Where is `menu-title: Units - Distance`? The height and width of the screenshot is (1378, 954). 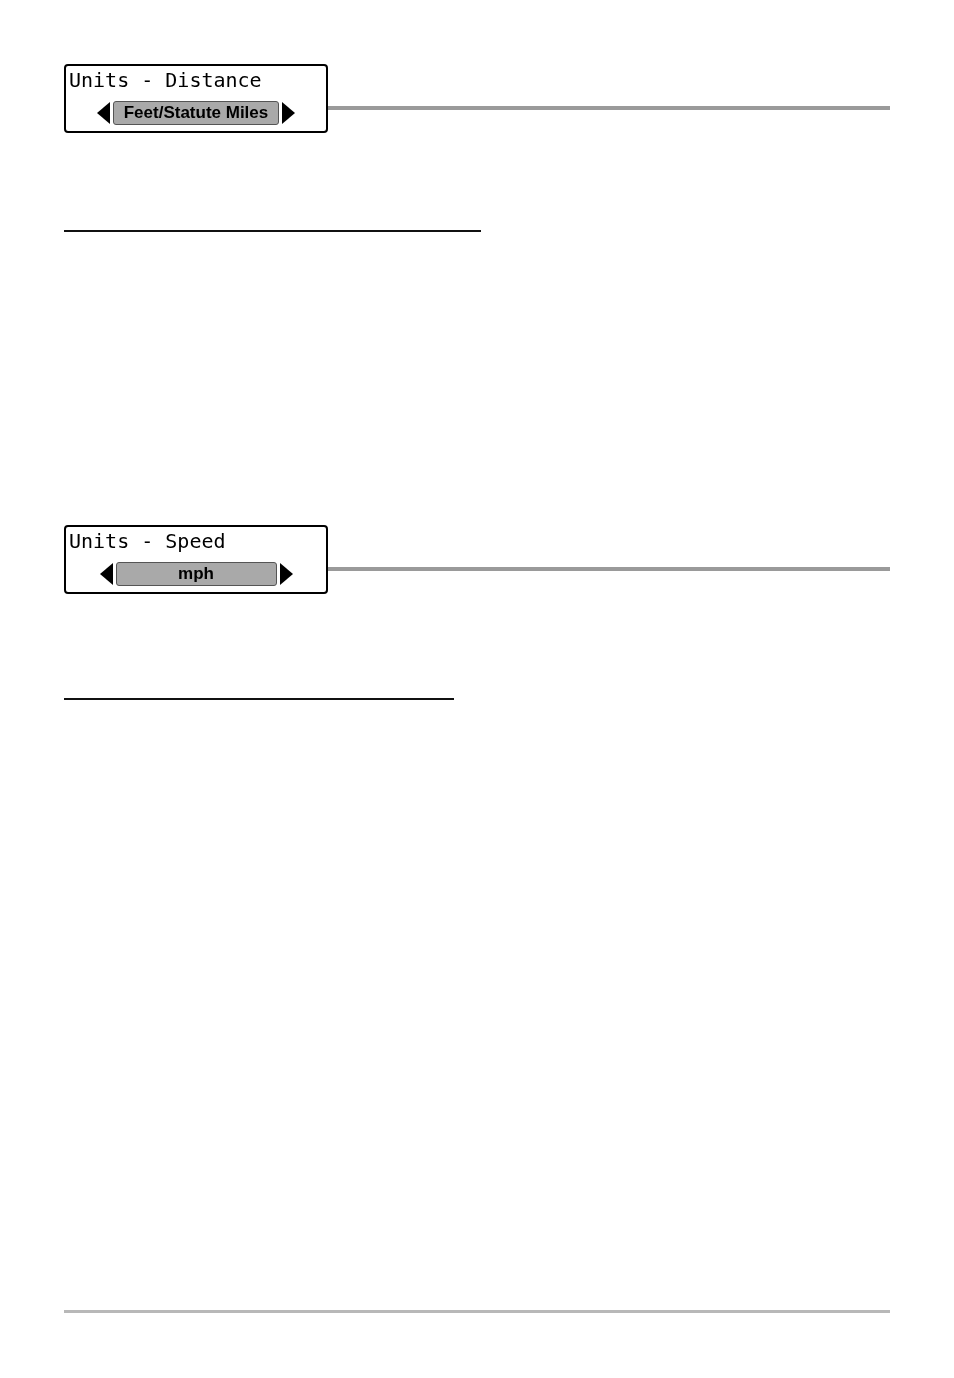
menu-title: Units - Distance is located at coordinates (166, 80).